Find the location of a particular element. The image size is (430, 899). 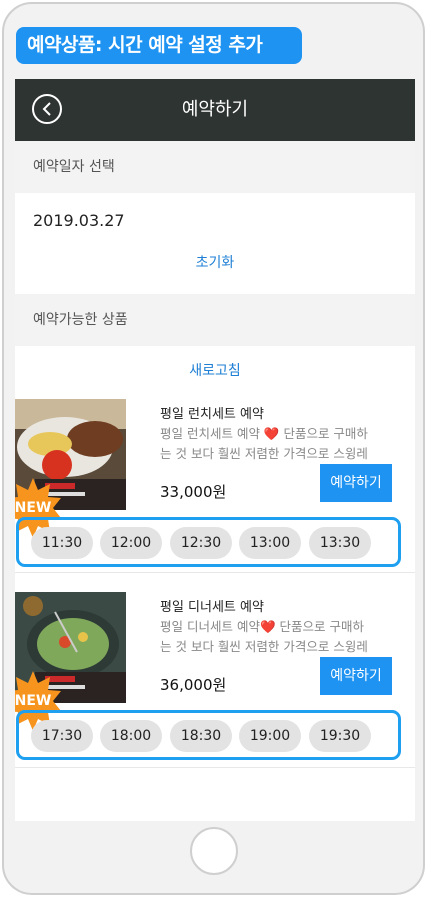

time-slot: 19:00 is located at coordinates (270, 736).